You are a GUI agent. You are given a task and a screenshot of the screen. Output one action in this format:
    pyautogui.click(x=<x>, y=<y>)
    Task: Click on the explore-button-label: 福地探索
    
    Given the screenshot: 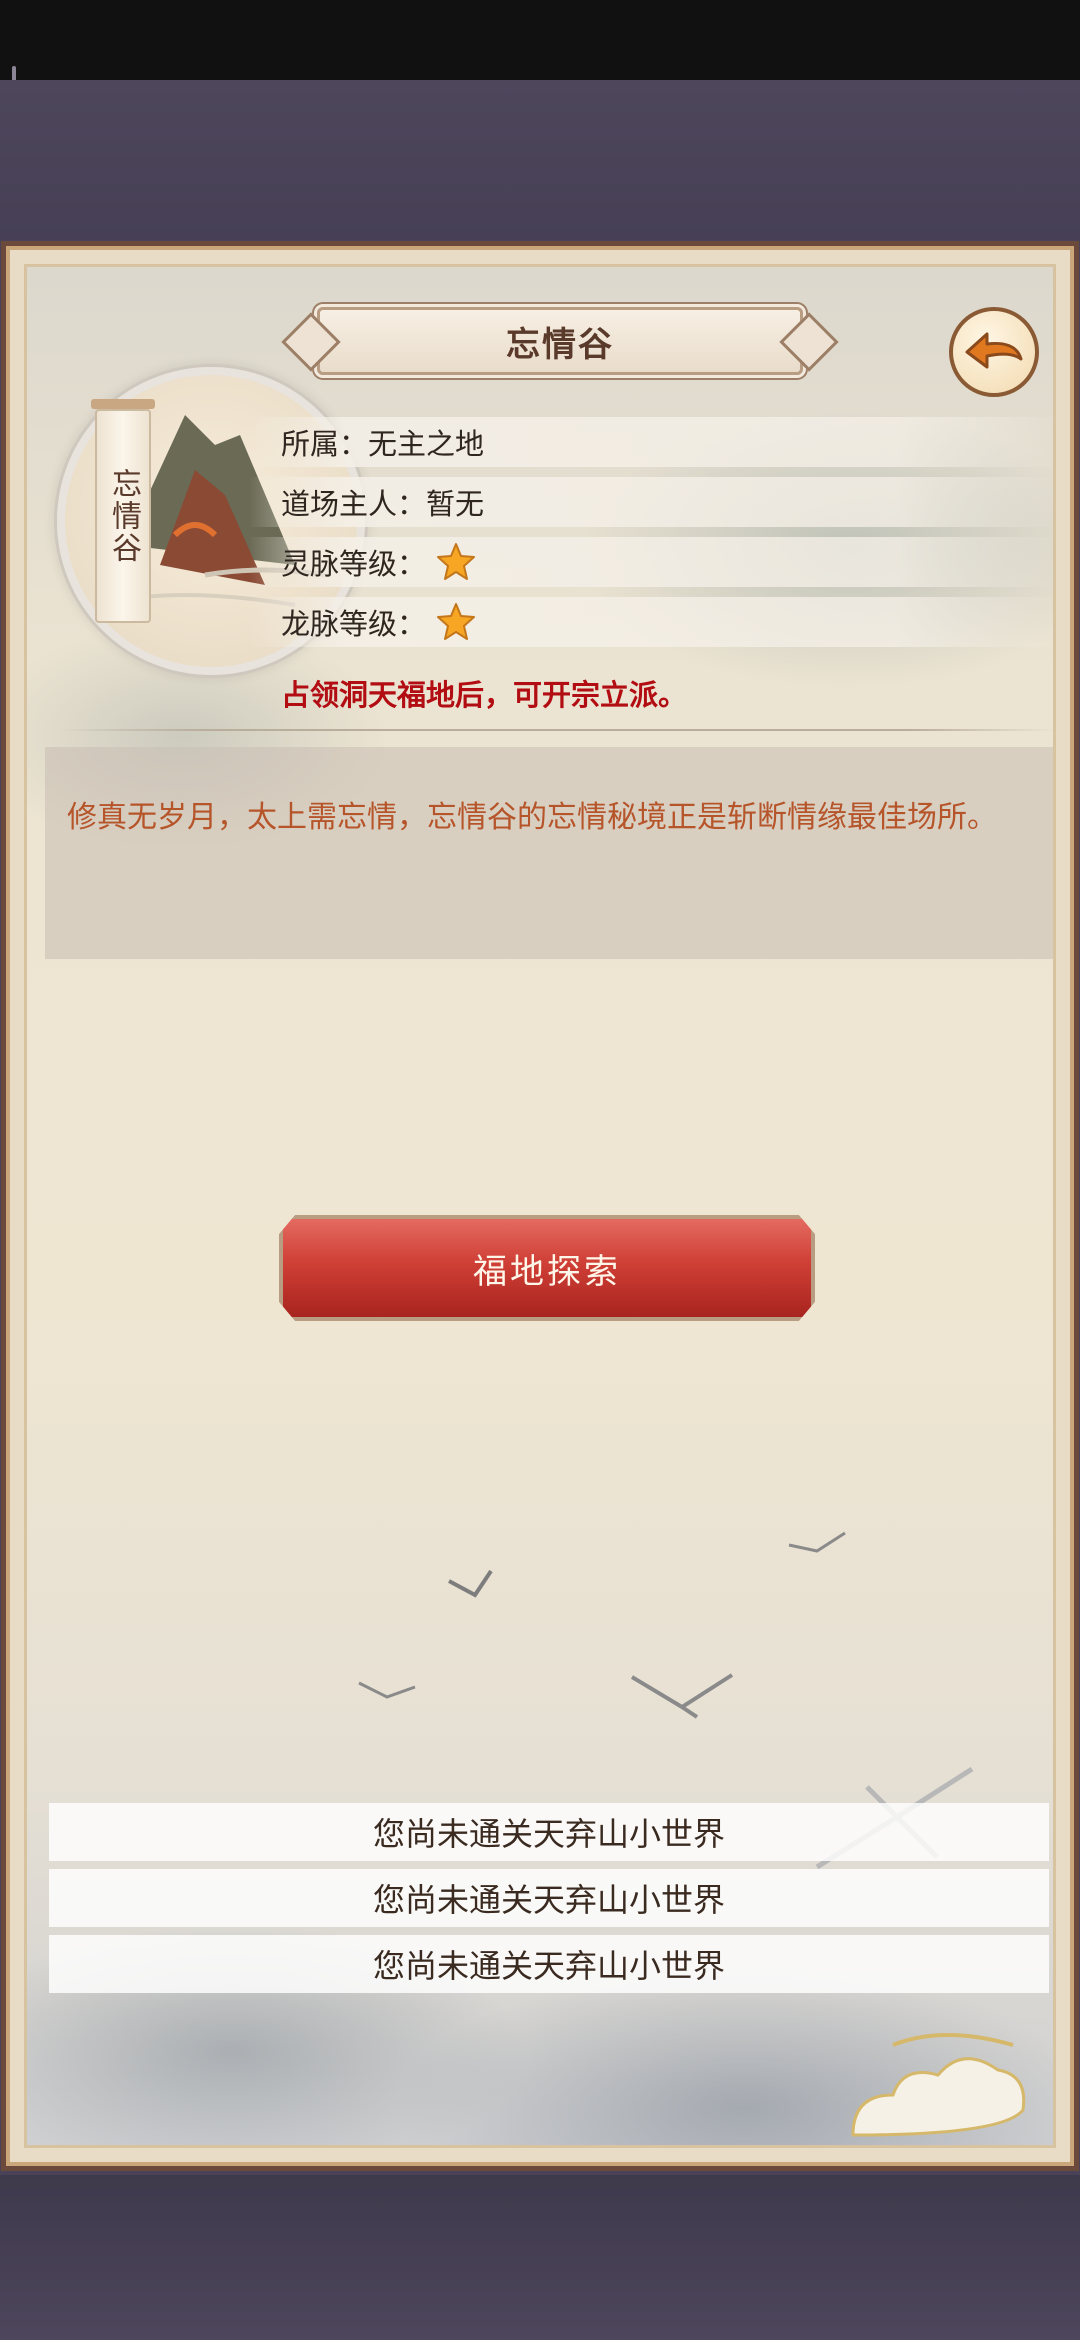 What is the action you would take?
    pyautogui.click(x=547, y=1271)
    